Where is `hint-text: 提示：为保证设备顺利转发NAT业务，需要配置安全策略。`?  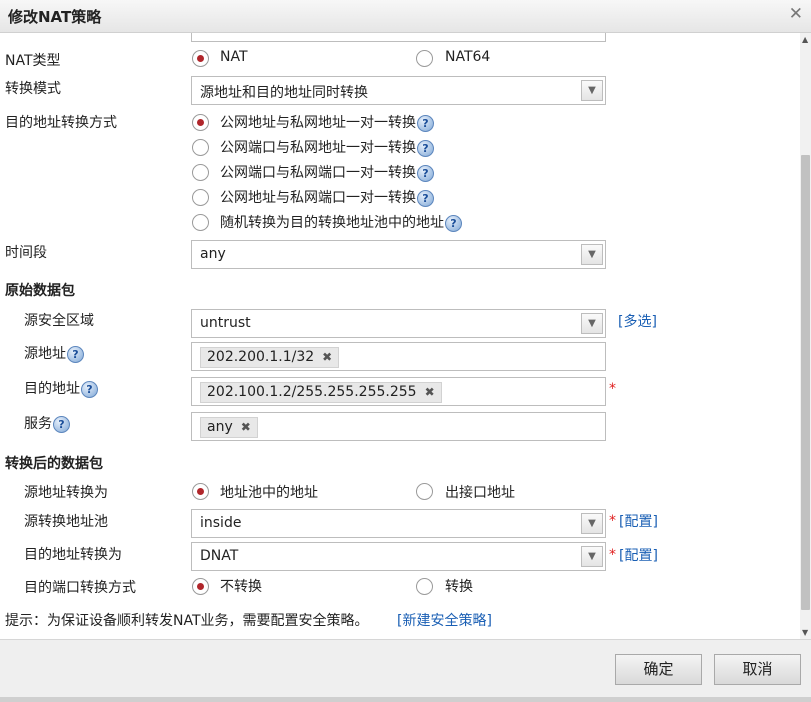
hint-text: 提示：为保证设备顺利转发NAT业务，需要配置安全策略。 is located at coordinates (187, 621).